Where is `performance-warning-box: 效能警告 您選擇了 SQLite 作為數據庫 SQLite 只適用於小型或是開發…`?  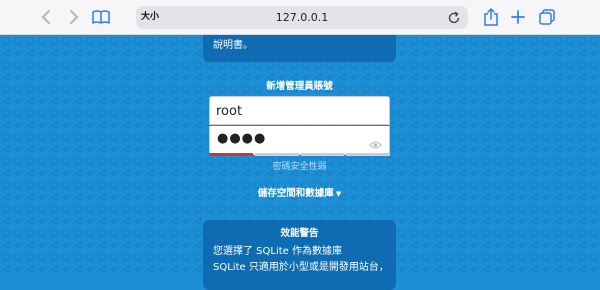
performance-warning-box: 效能警告 您選擇了 SQLite 作為數據庫 SQLite 只適用於小型或是開發… is located at coordinates (299, 255).